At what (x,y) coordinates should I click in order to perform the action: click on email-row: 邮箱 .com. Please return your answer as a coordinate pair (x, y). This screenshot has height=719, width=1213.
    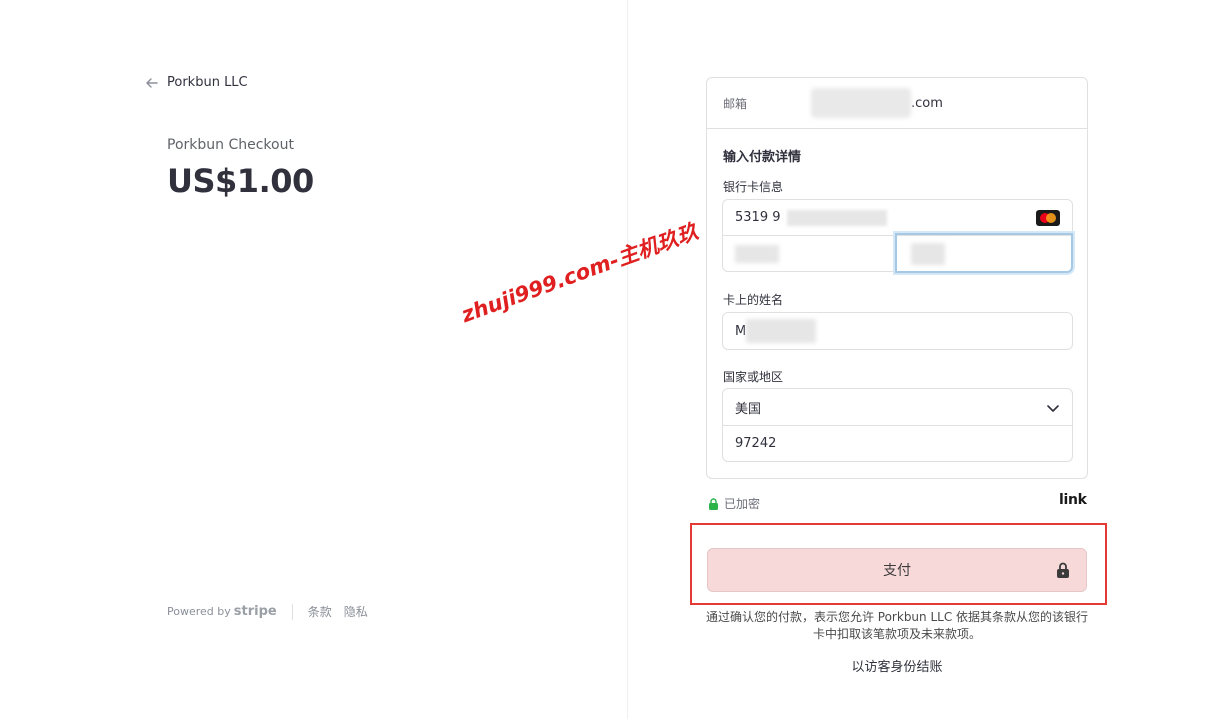
    Looking at the image, I should click on (897, 103).